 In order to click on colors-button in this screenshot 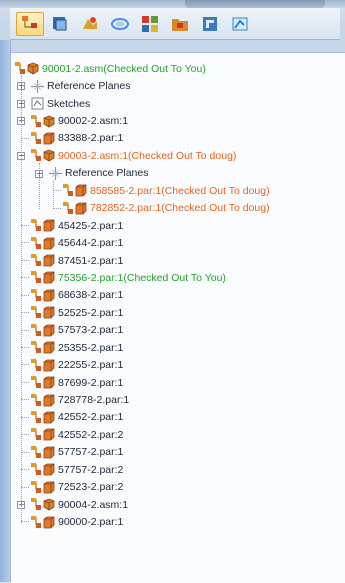, I will do `click(150, 24)`.